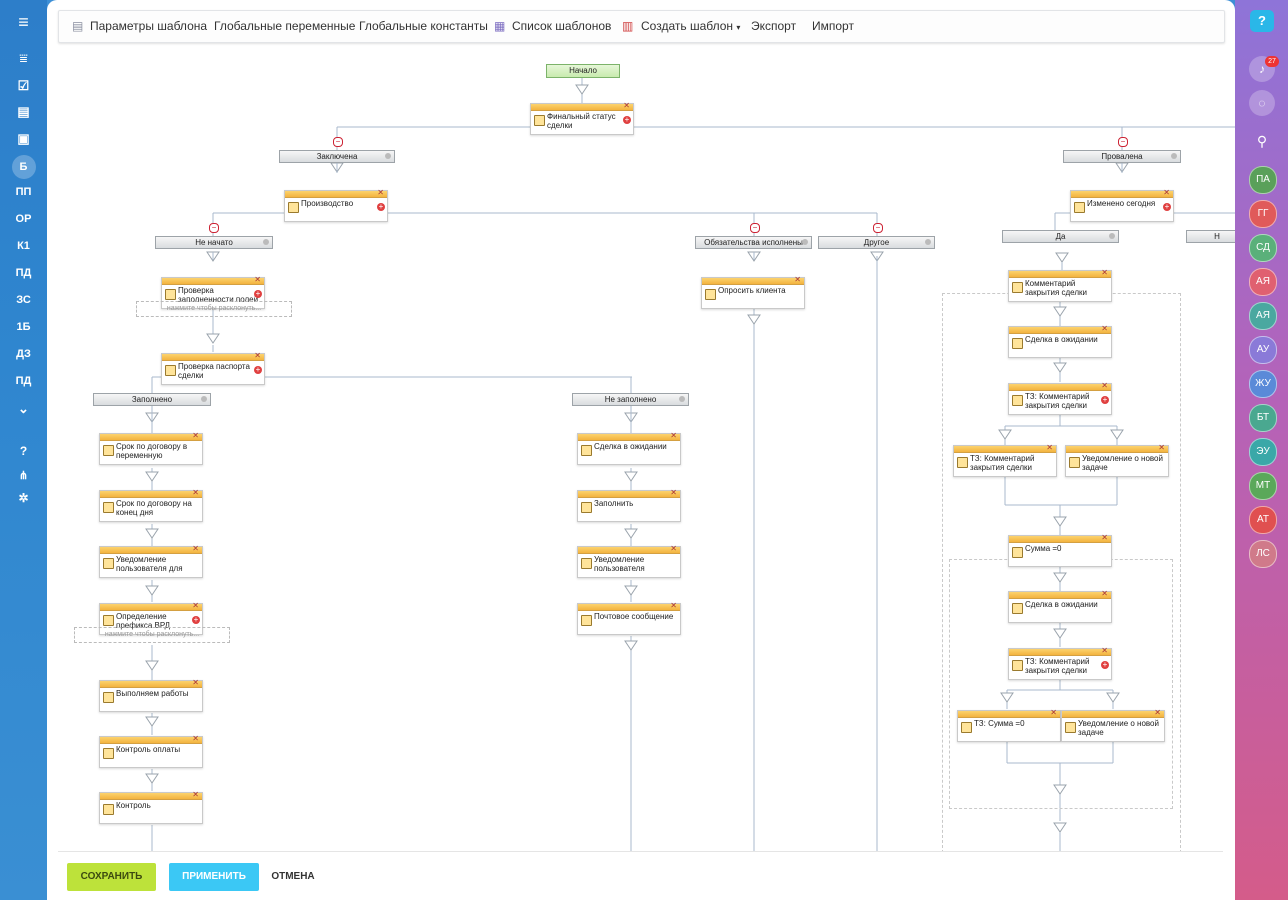  Describe the element at coordinates (23, 167) in the screenshot. I see `sidebar-item-b: Б` at that location.